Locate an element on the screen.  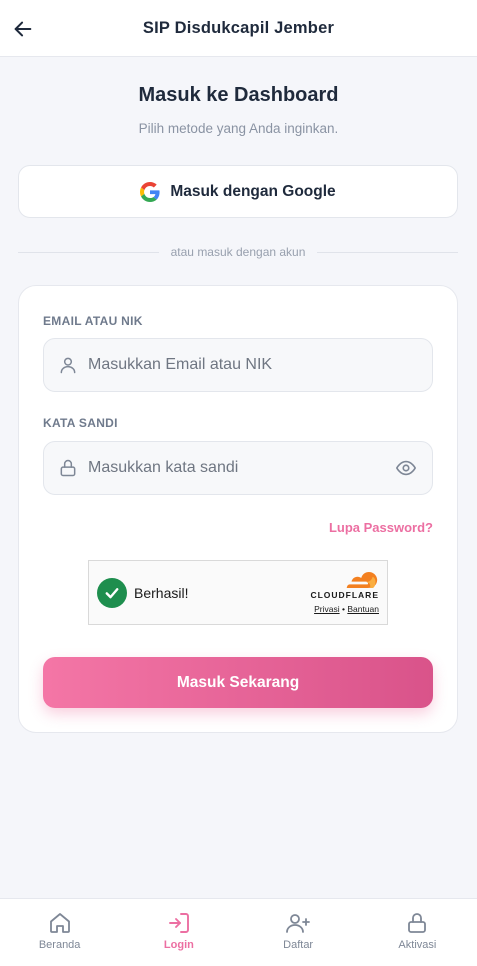
success-check-icon is located at coordinates (112, 592).